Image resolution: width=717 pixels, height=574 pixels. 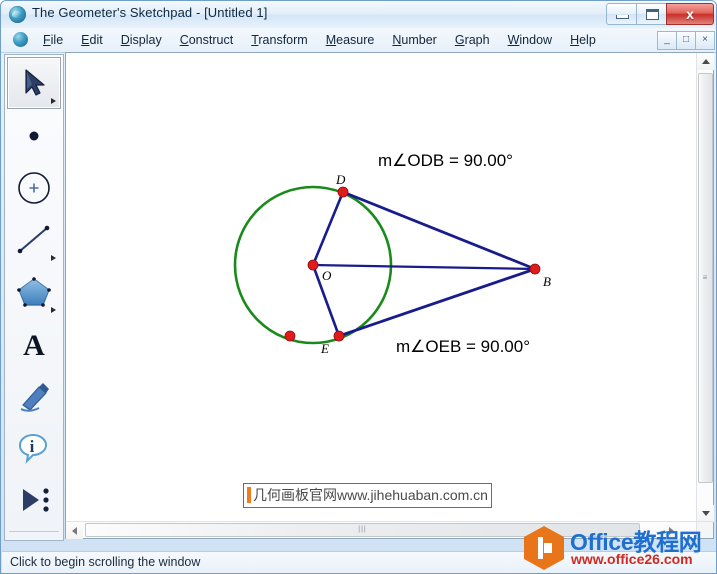 What do you see at coordinates (472, 40) in the screenshot?
I see `menu-item-graph: Graph` at bounding box center [472, 40].